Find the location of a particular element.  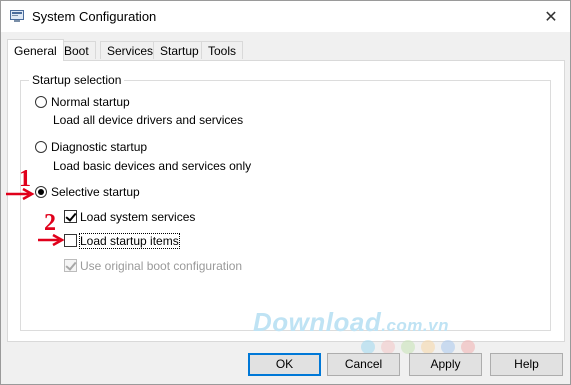

normal-startup-radio is located at coordinates (41, 102).